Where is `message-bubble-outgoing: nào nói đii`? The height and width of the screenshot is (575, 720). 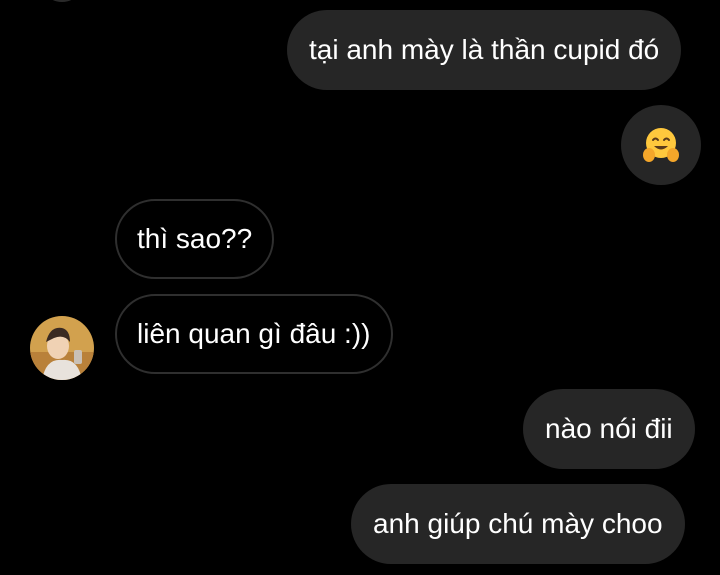 message-bubble-outgoing: nào nói đii is located at coordinates (609, 429).